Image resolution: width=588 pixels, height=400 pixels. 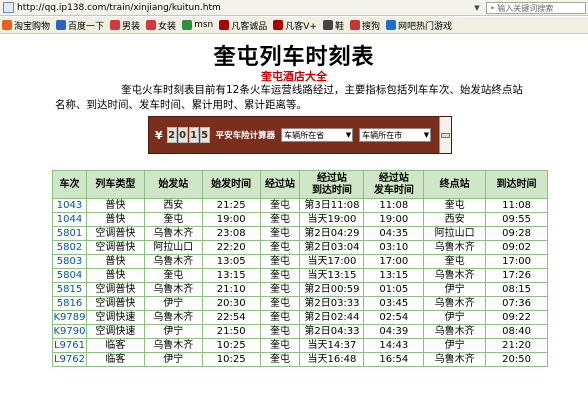 I want to click on table-cell: 13:05, so click(x=231, y=261).